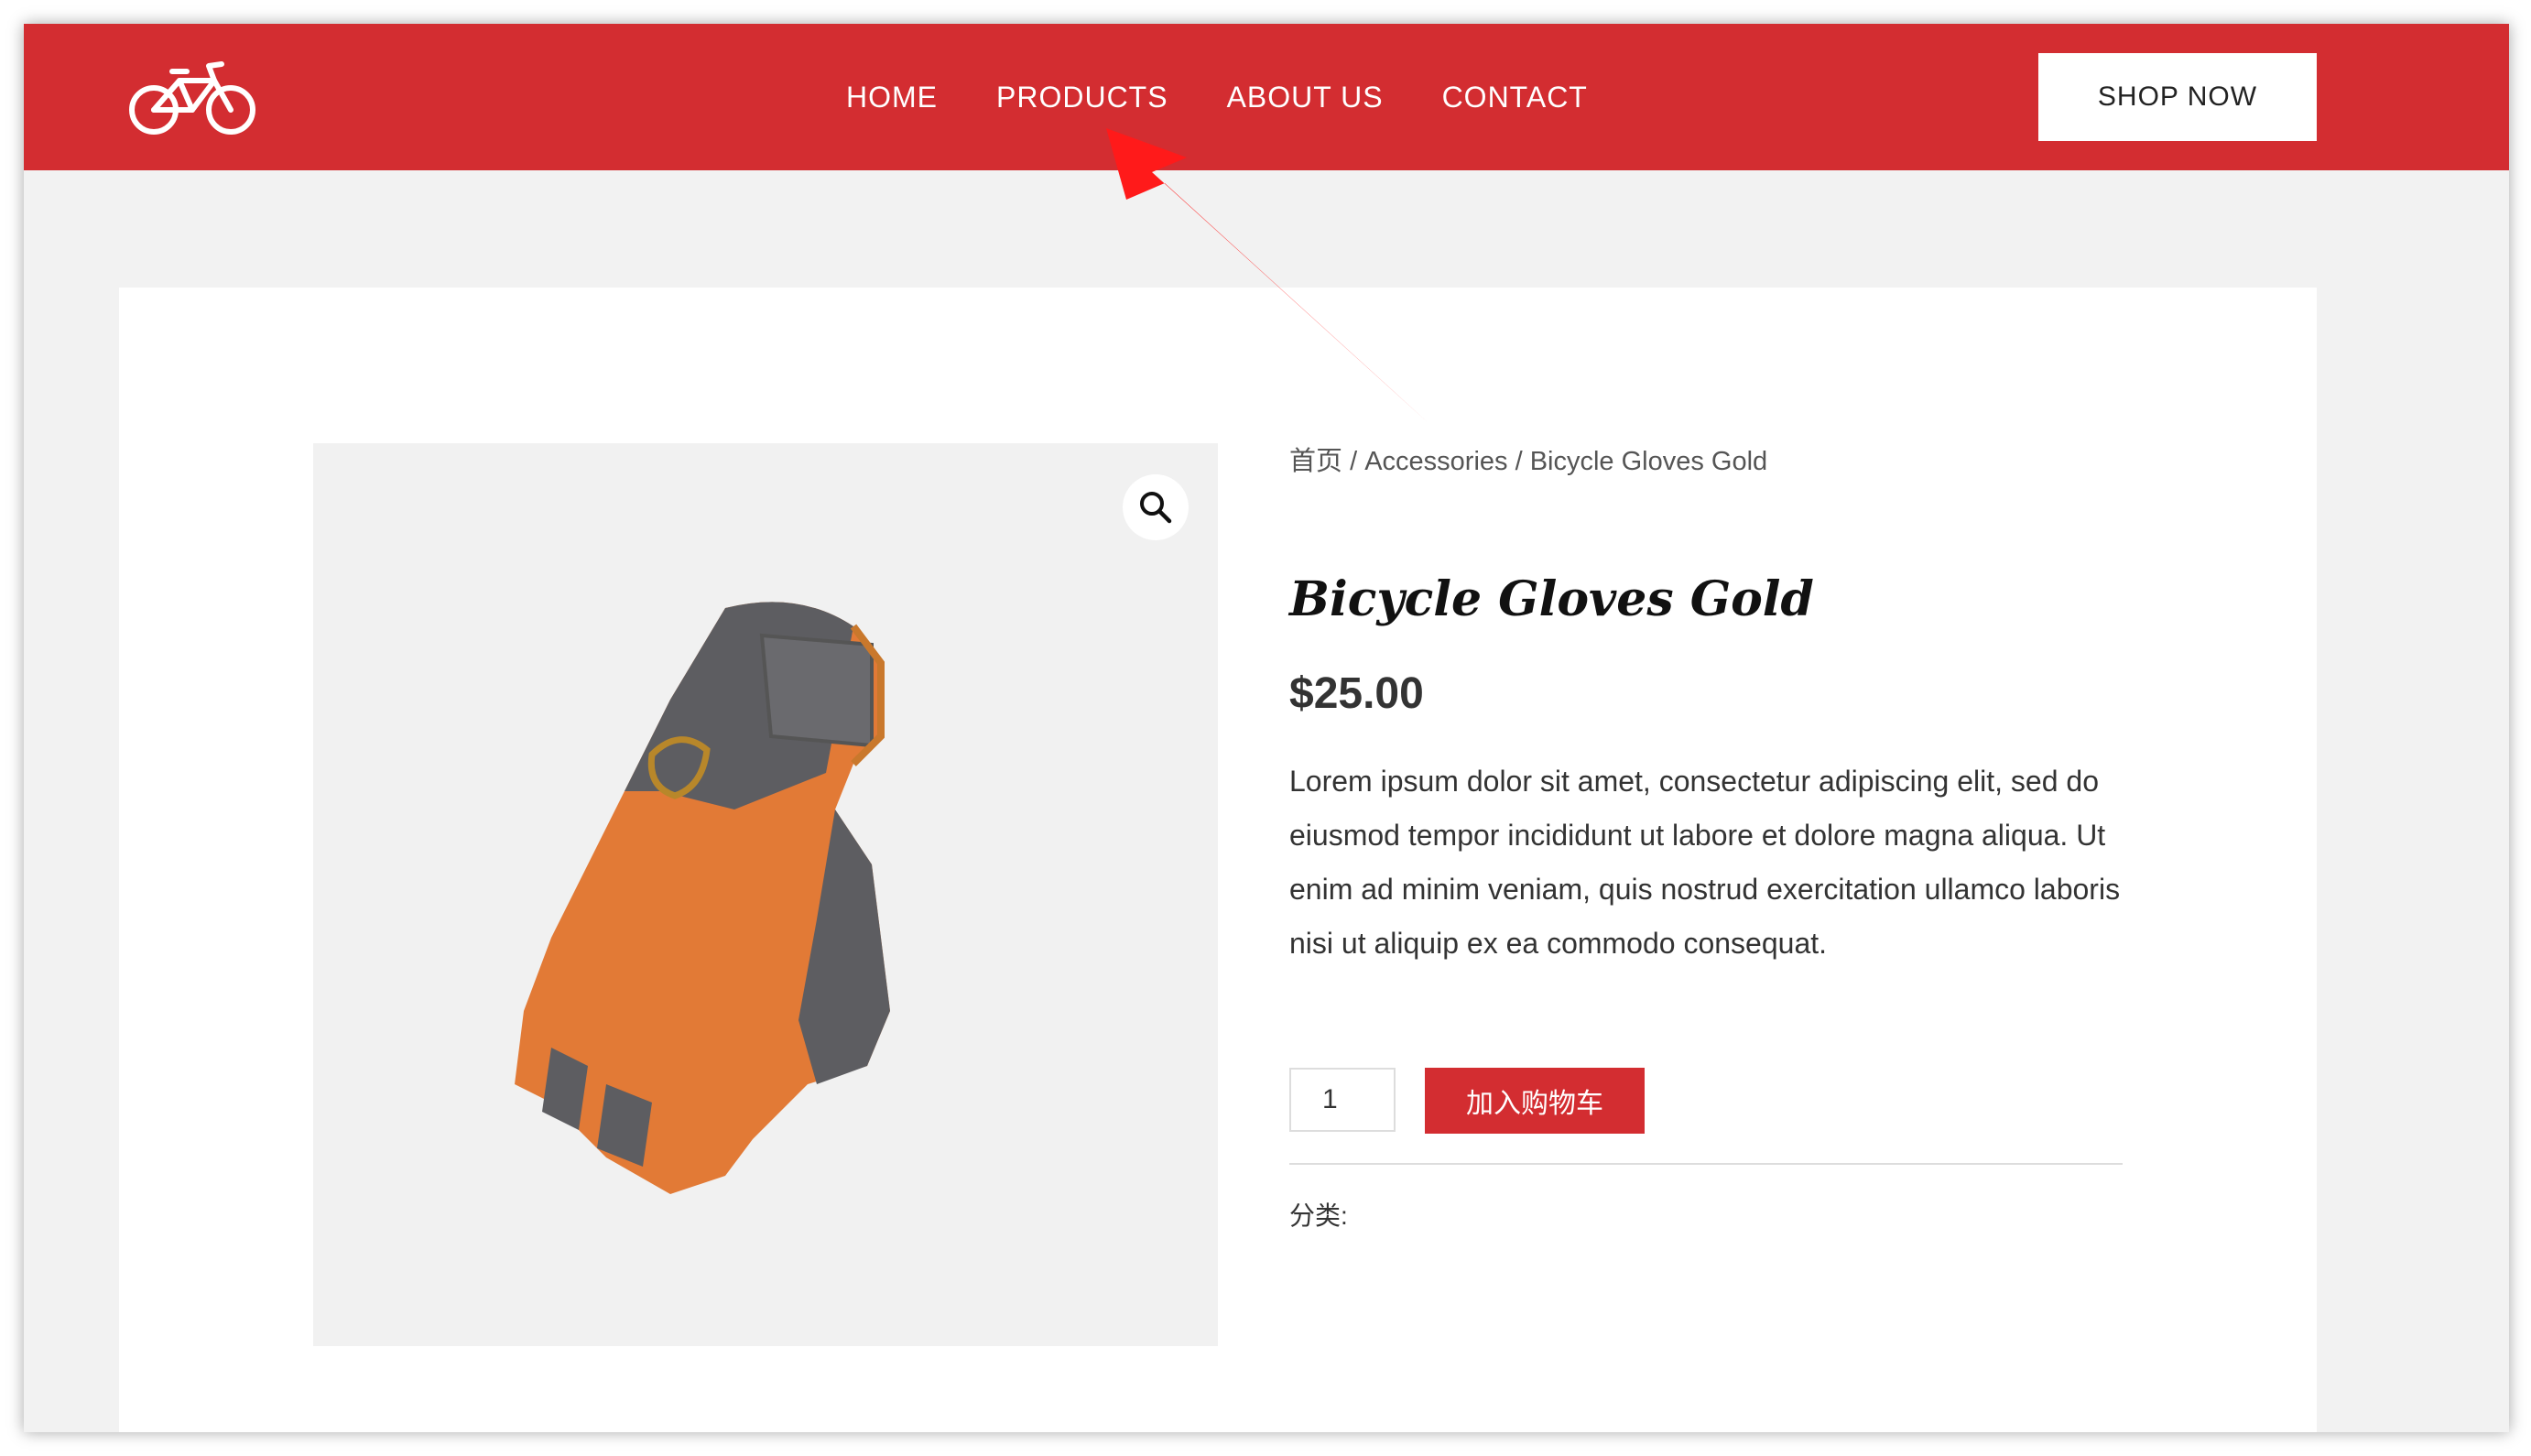  I want to click on bicycle-logo-icon, so click(192, 97).